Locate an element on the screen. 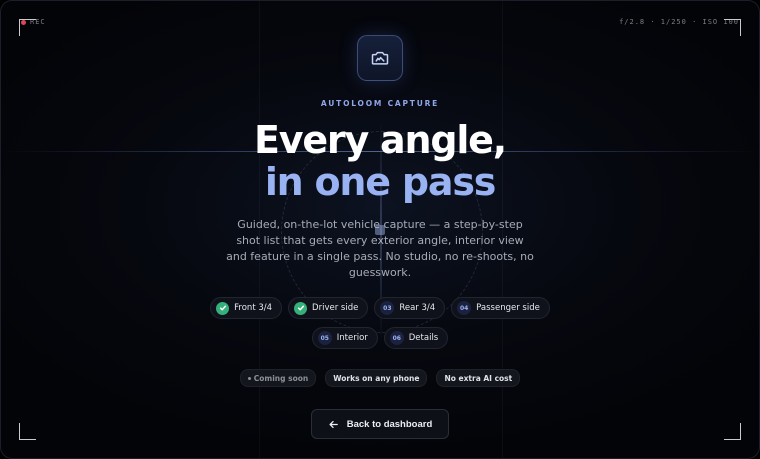 The image size is (760, 459). status-dot-icon is located at coordinates (249, 378).